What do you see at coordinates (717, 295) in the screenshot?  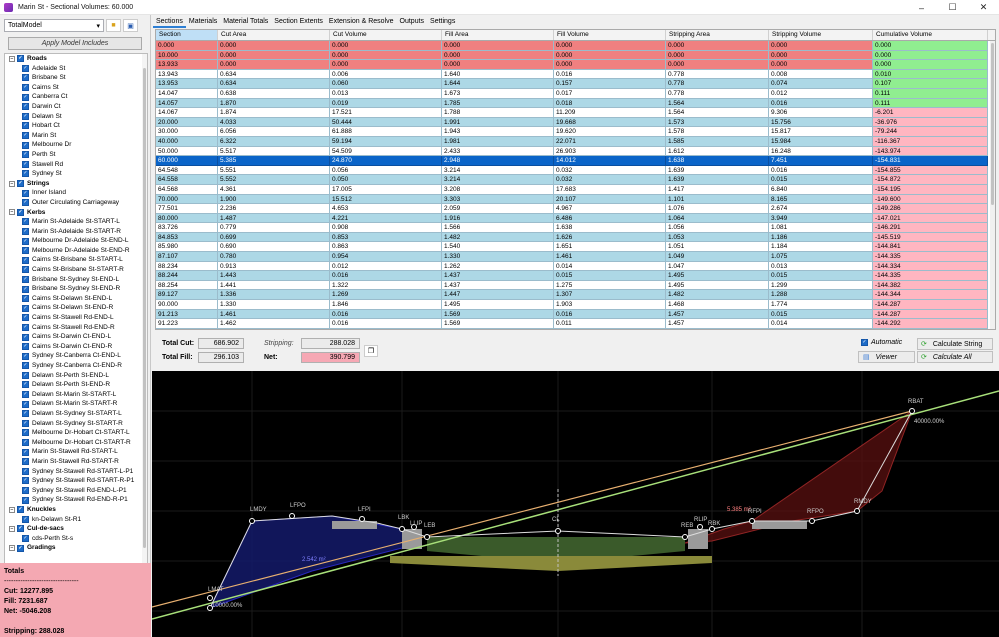 I see `table-cell: 1.482` at bounding box center [717, 295].